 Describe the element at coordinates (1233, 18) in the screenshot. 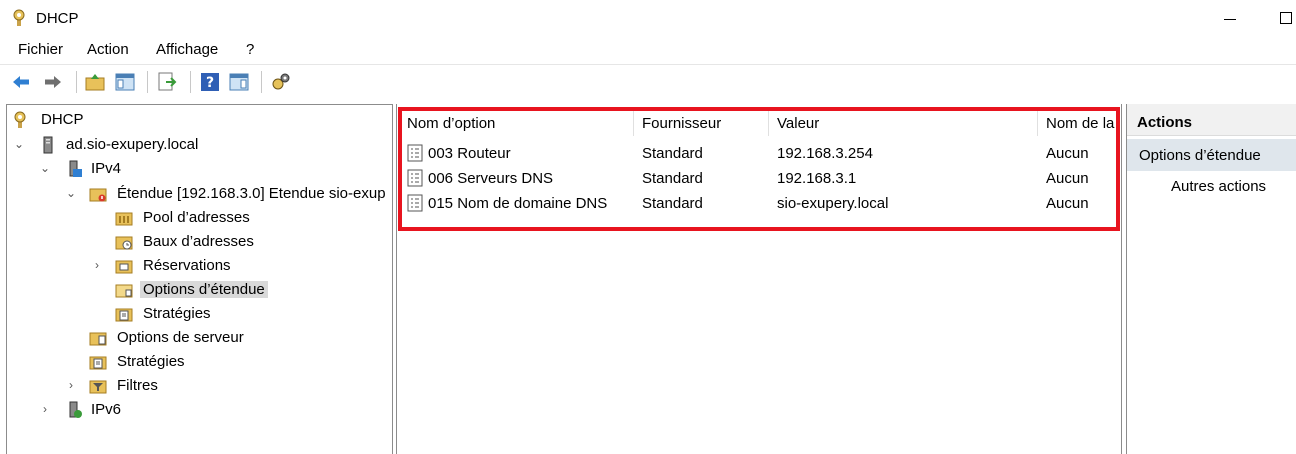

I see `minimize-button` at that location.